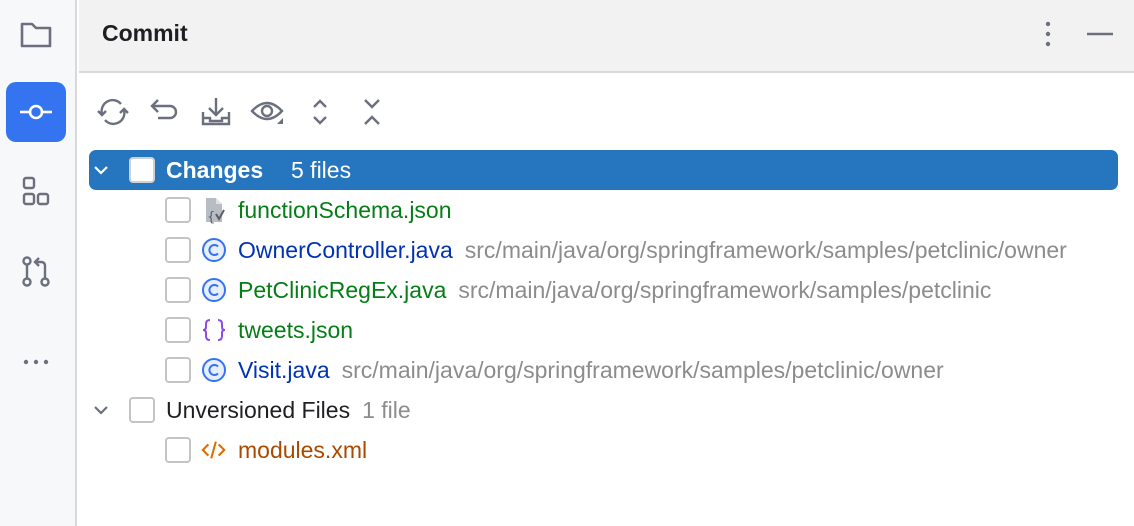 The image size is (1134, 526). I want to click on file-row: modules.xml, so click(611, 450).